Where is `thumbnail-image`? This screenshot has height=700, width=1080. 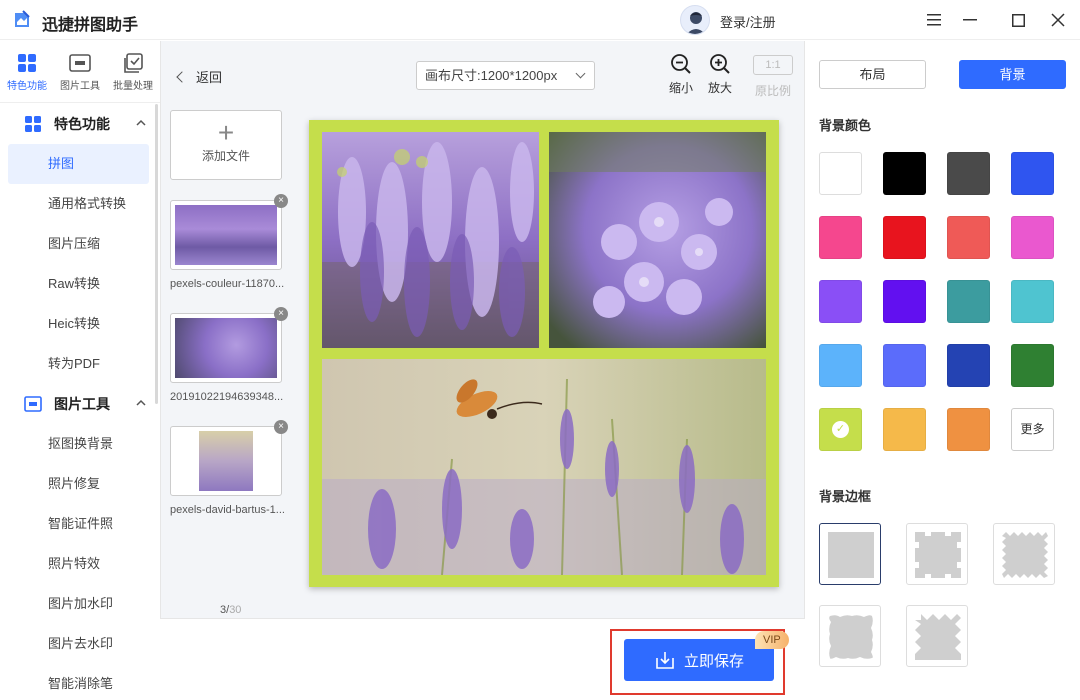 thumbnail-image is located at coordinates (226, 348).